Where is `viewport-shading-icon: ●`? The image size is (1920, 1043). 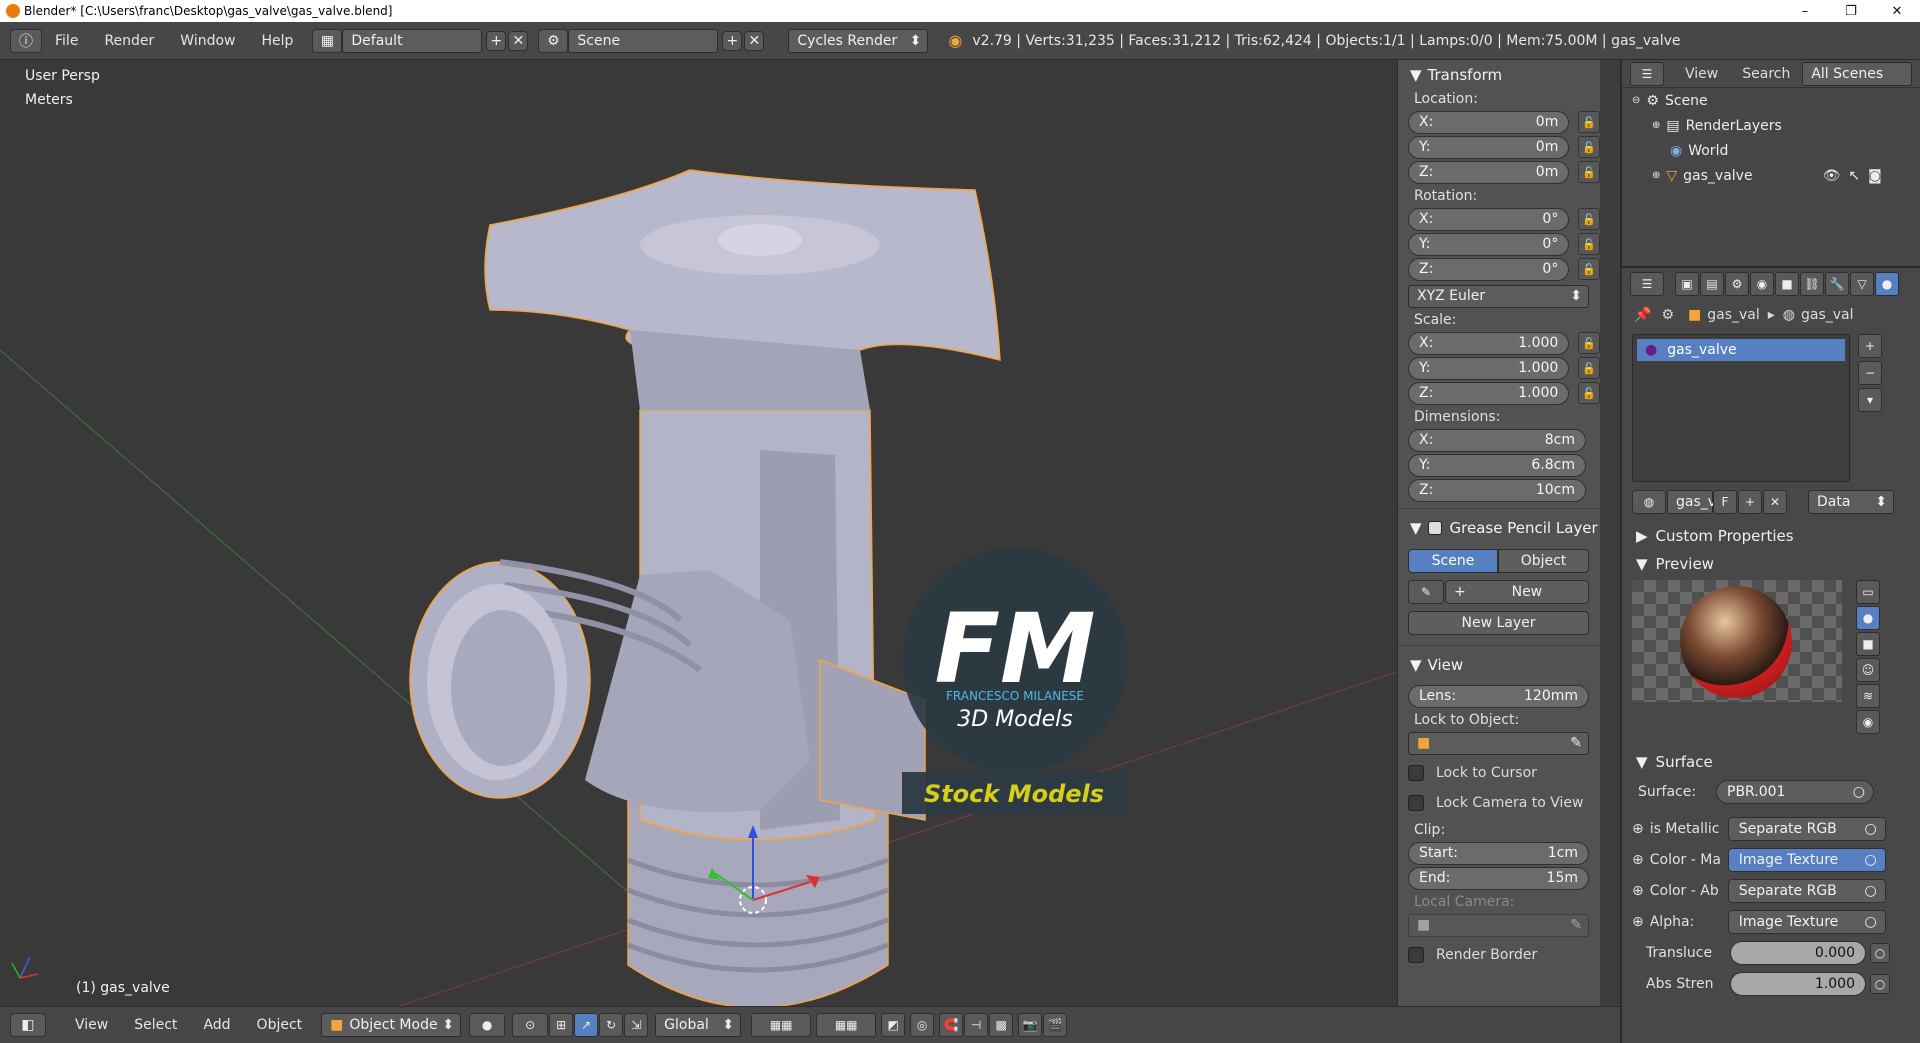
viewport-shading-icon: ● is located at coordinates (487, 1025).